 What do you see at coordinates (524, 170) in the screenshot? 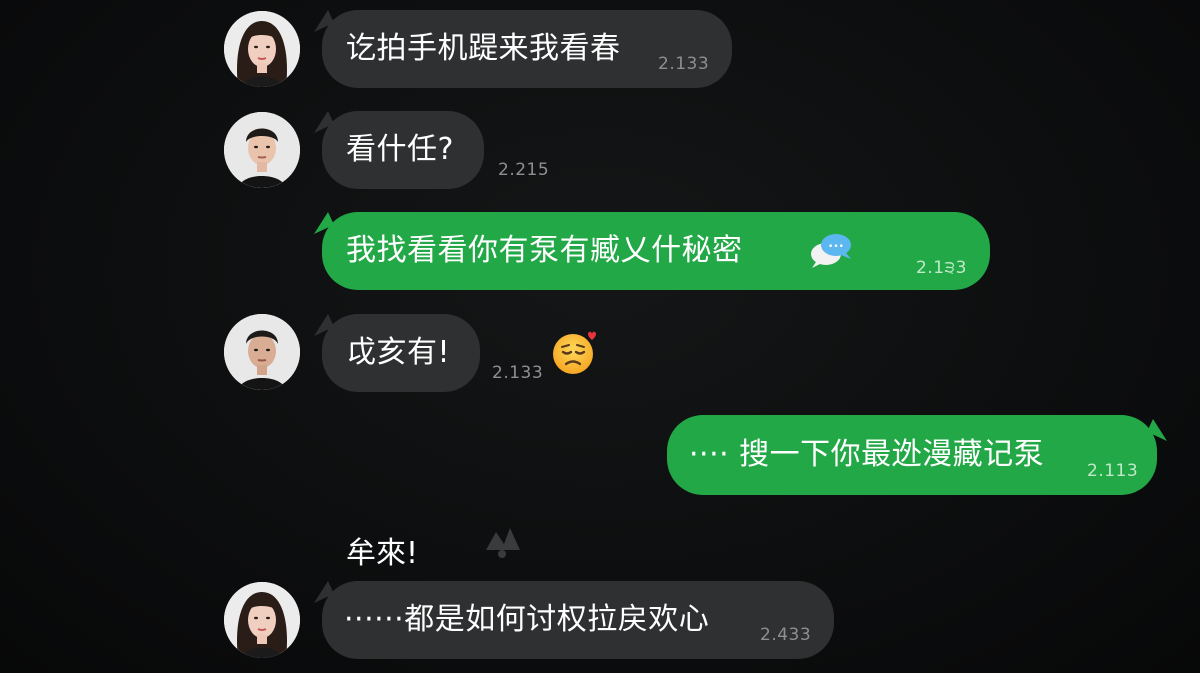
I see `message-timestamp: 2.215` at bounding box center [524, 170].